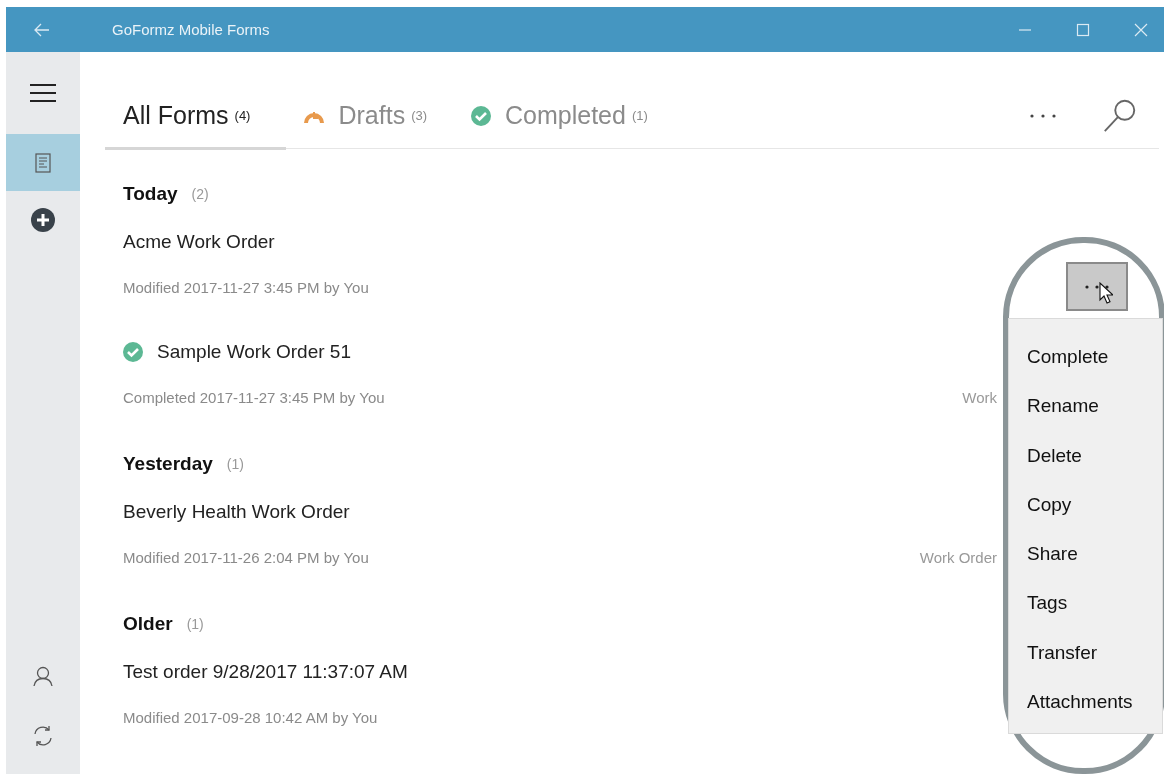 This screenshot has width=1164, height=774. Describe the element at coordinates (370, 117) in the screenshot. I see `tab: Drafts (3)` at that location.